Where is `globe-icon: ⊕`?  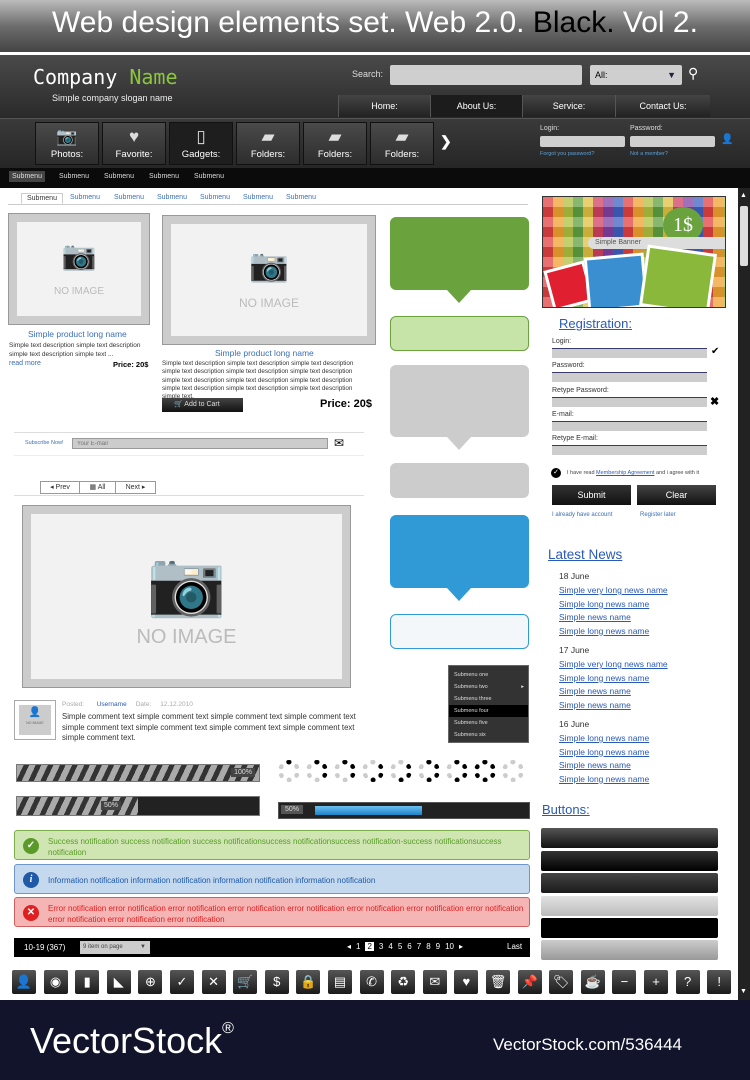 globe-icon: ⊕ is located at coordinates (150, 982).